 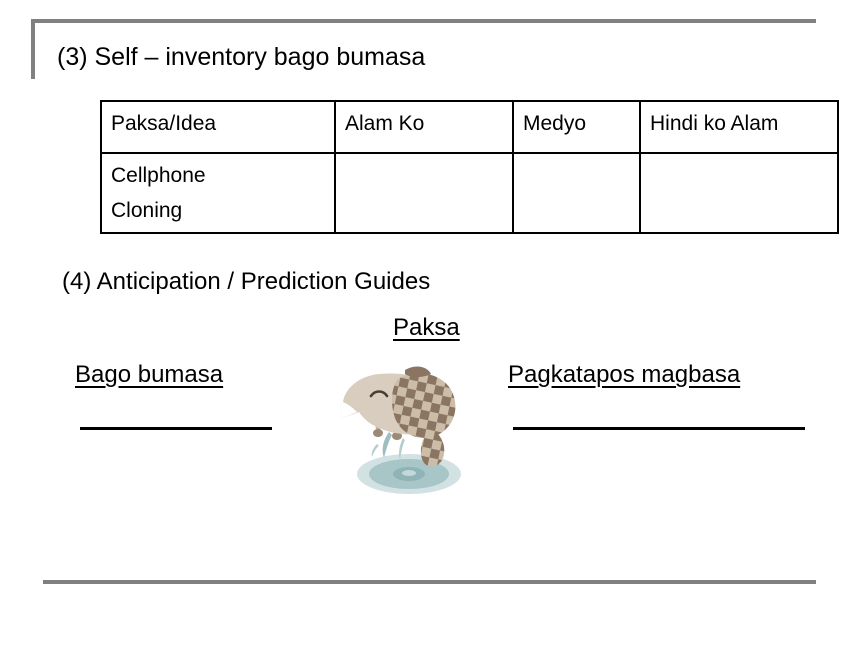 I want to click on table-cell-medyo, so click(x=576, y=193).